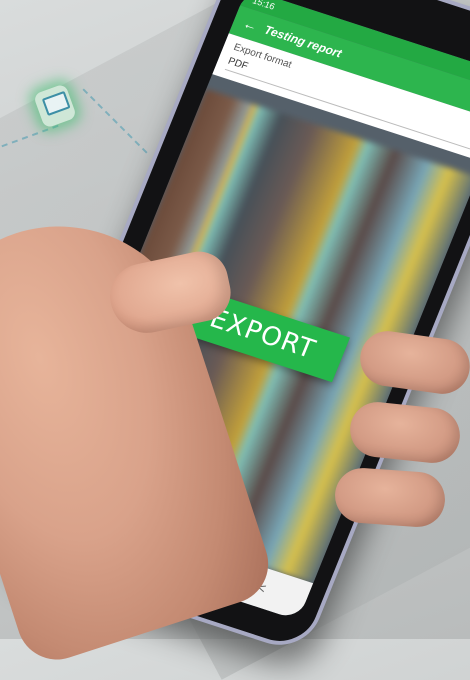 The height and width of the screenshot is (680, 470). I want to click on selected-format: PDF, so click(238, 64).